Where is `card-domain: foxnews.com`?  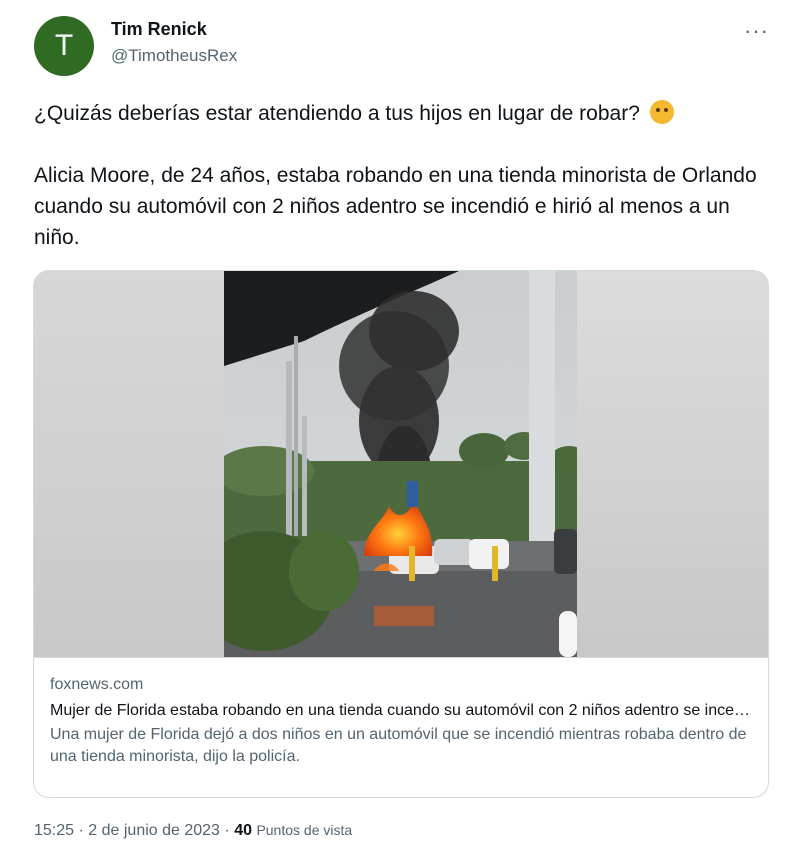 card-domain: foxnews.com is located at coordinates (97, 684).